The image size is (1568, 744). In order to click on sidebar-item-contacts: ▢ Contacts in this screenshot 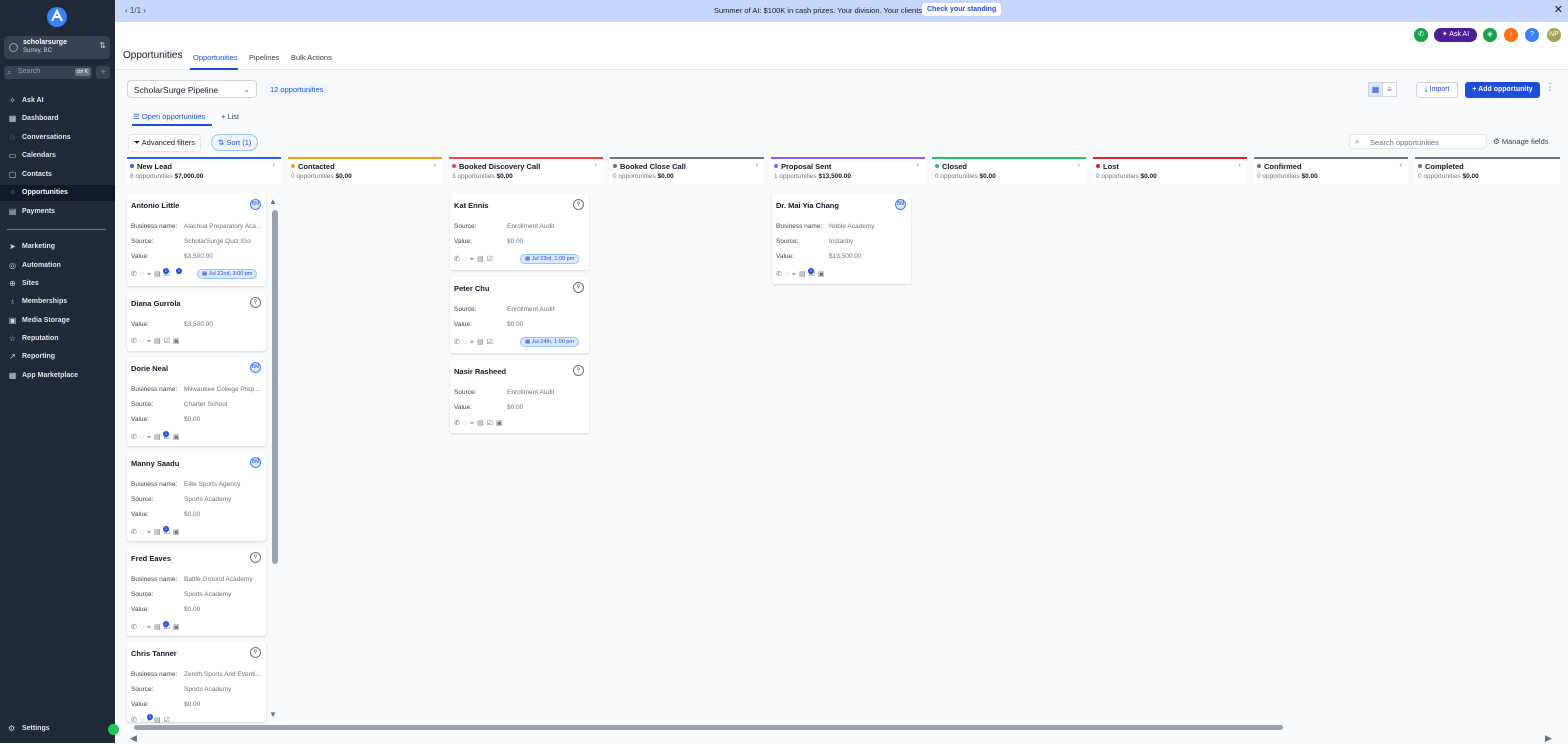, I will do `click(57, 175)`.